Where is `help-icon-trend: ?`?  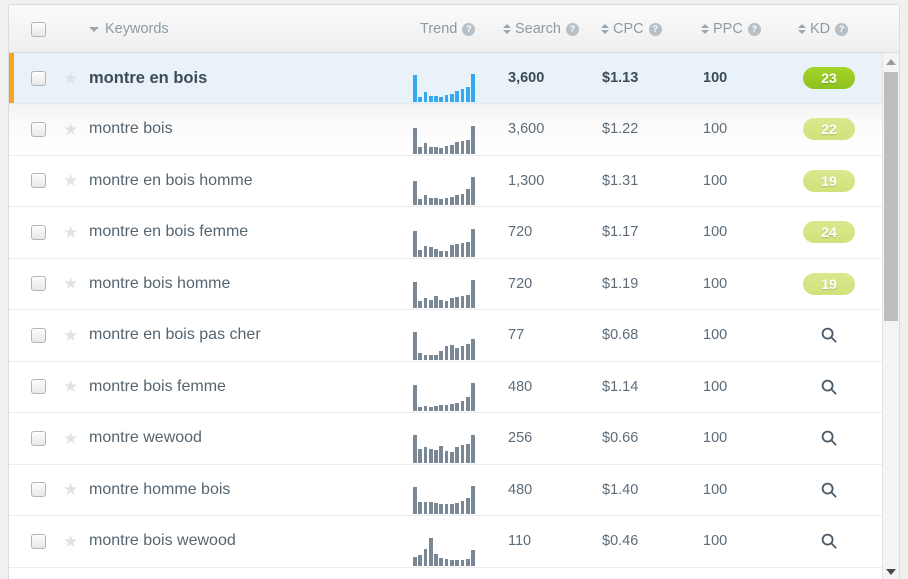 help-icon-trend: ? is located at coordinates (469, 29).